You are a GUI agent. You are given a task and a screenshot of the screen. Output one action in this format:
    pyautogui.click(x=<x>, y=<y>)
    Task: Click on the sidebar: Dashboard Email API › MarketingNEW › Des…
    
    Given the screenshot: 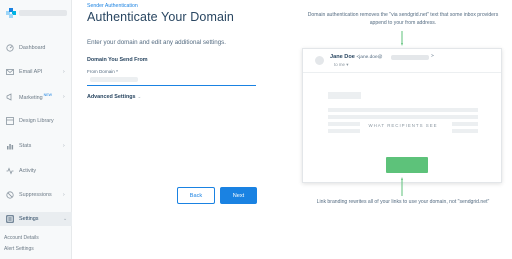 What is the action you would take?
    pyautogui.click(x=36, y=129)
    